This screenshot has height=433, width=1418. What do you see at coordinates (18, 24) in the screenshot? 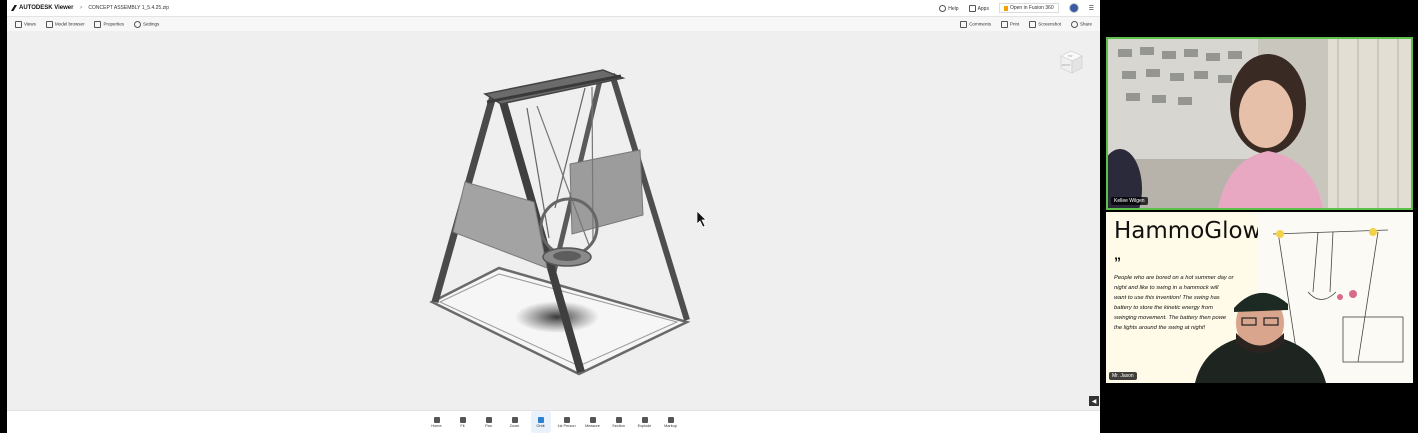
I see `views-icon` at bounding box center [18, 24].